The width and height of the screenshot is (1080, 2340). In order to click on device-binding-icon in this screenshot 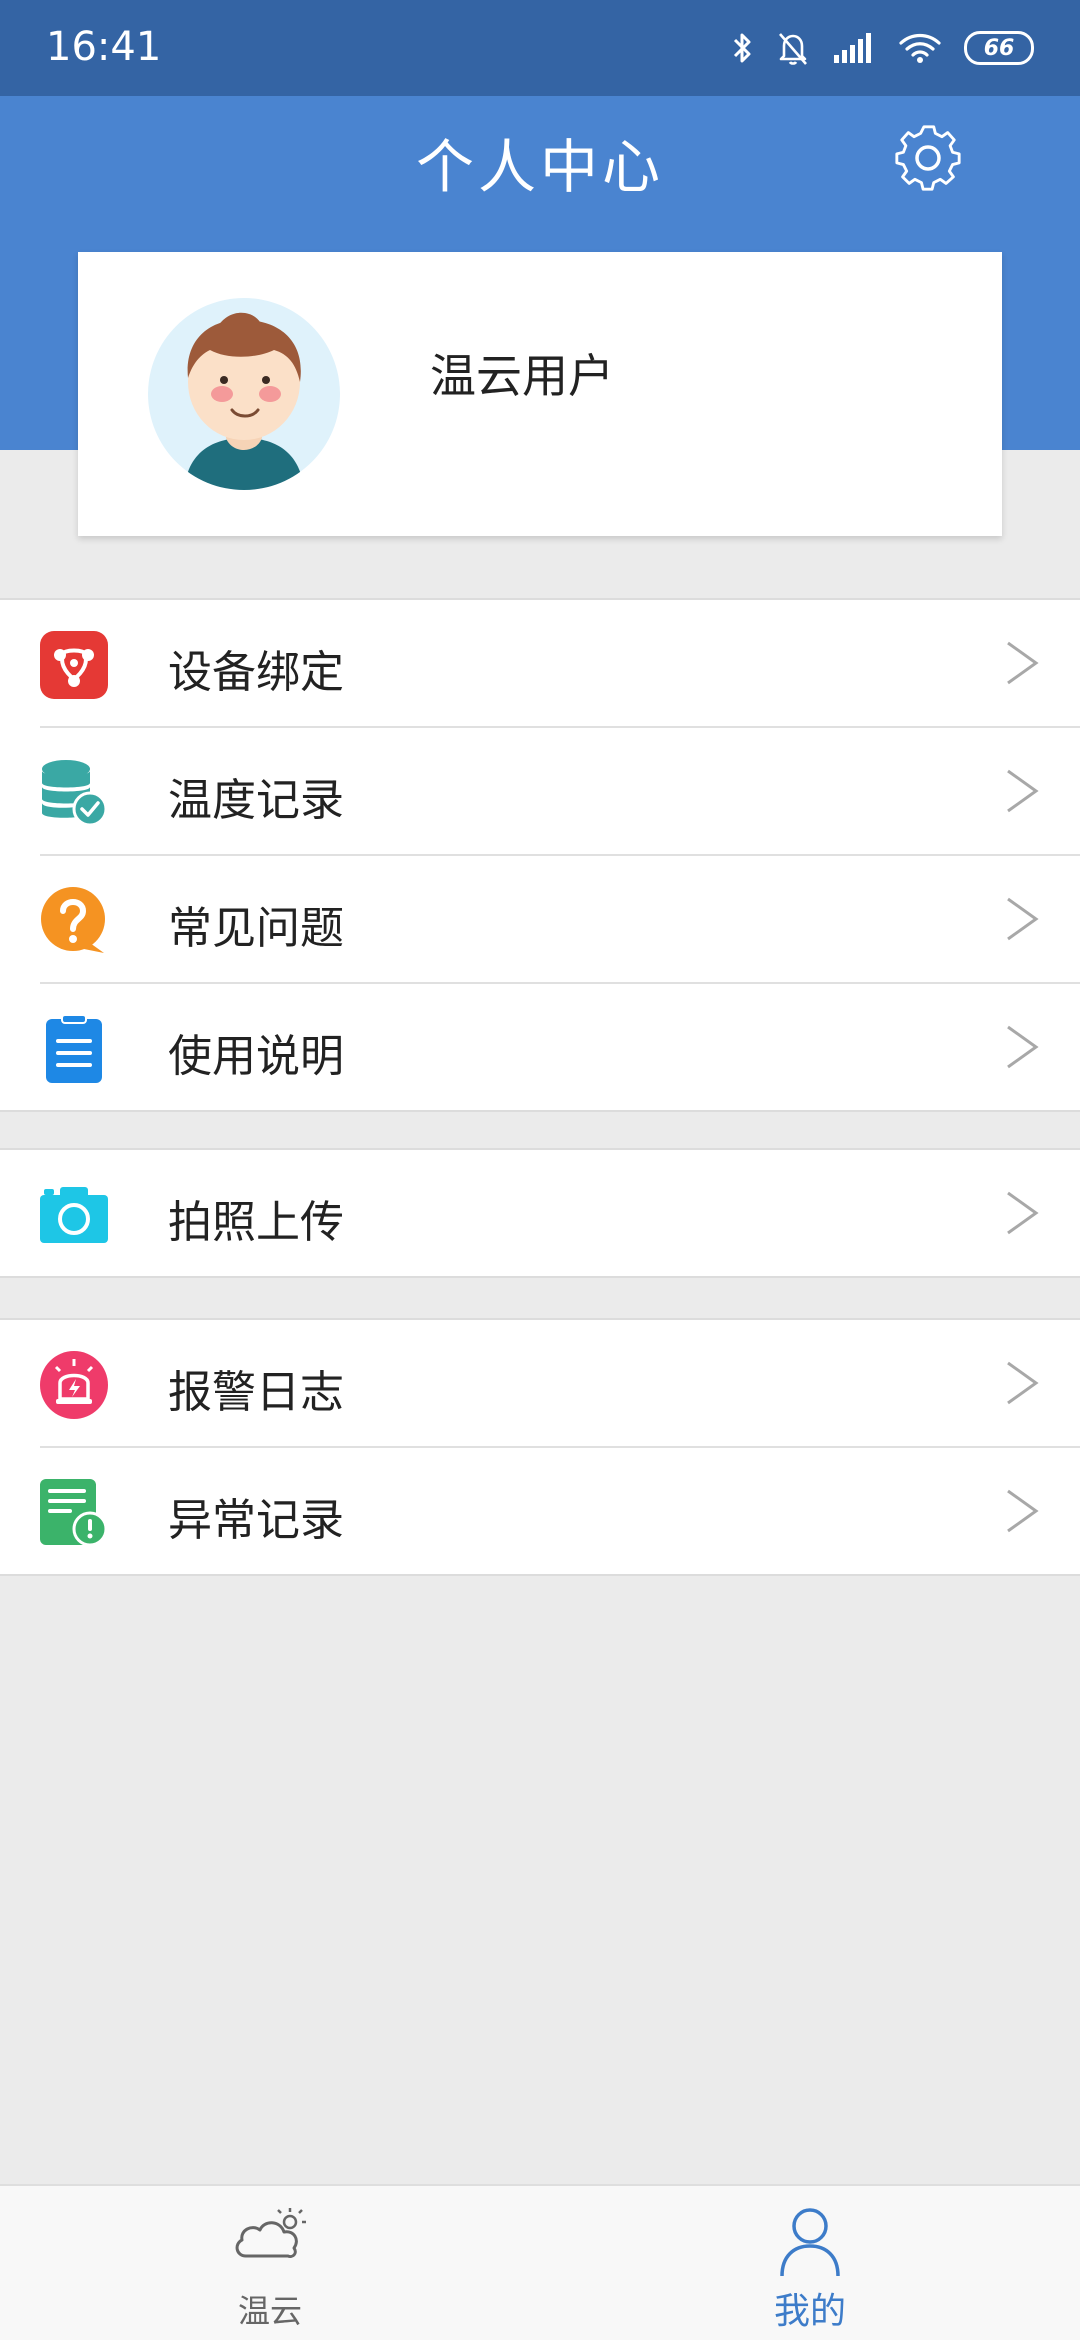, I will do `click(74, 665)`.